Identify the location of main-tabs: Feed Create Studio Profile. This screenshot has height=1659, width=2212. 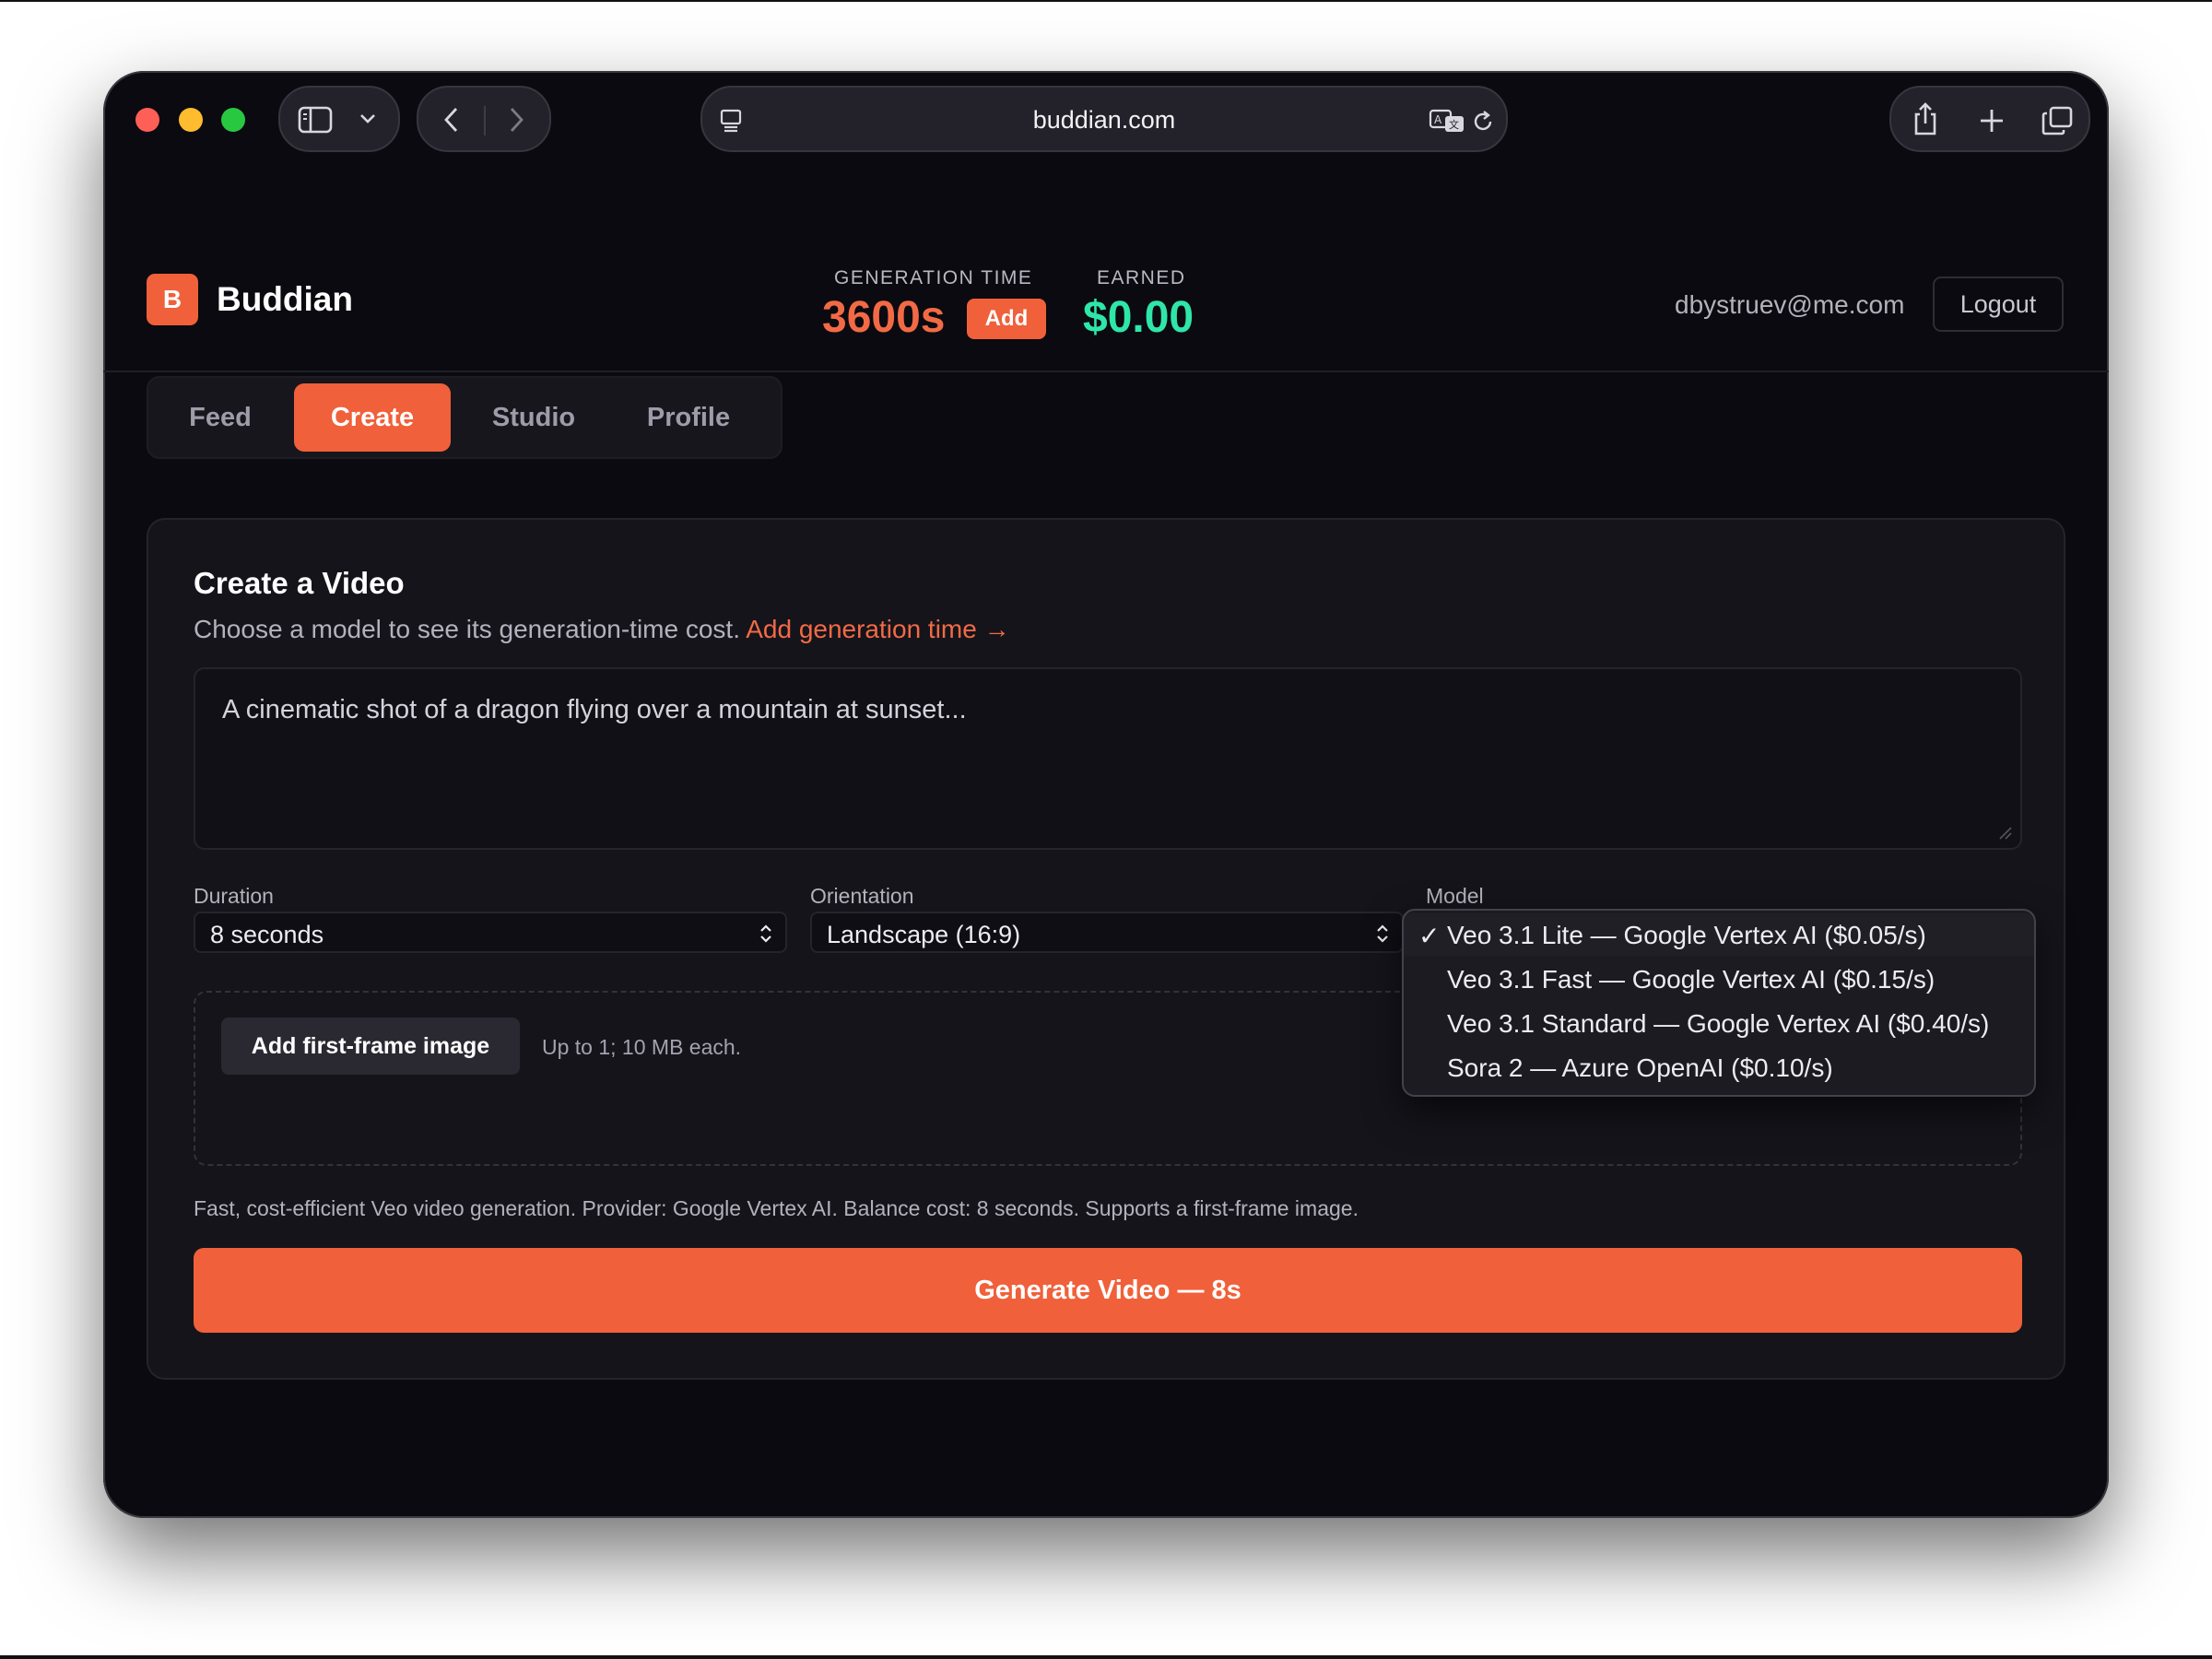
(464, 417).